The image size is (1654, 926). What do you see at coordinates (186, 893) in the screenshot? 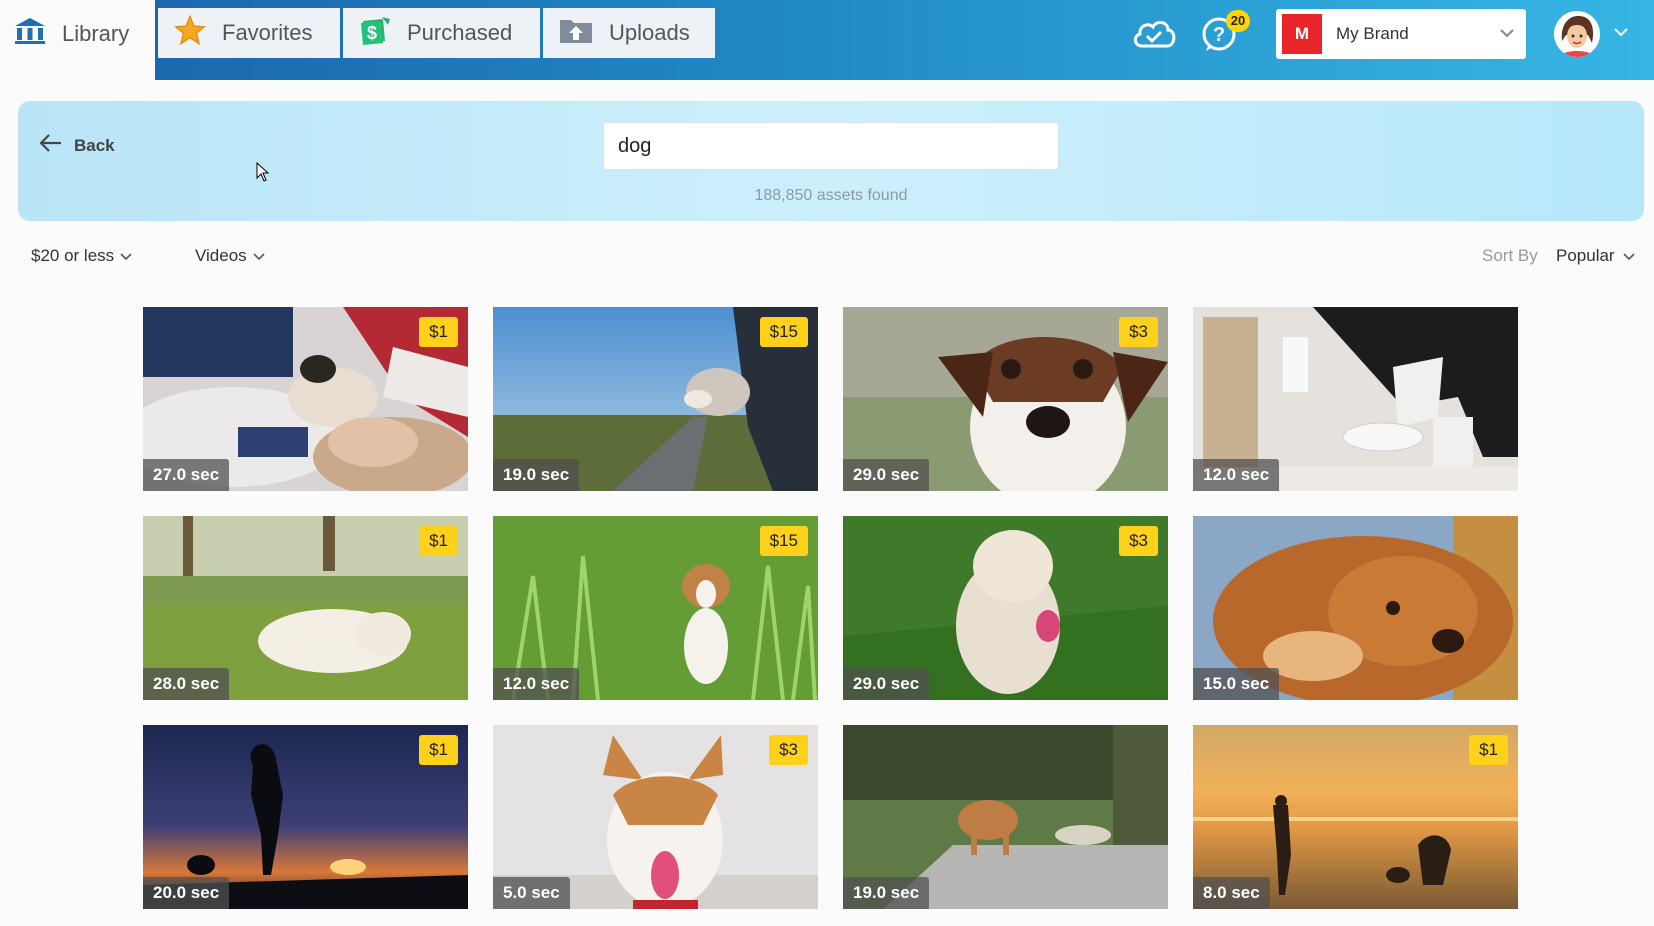
I see `duration-label: 20.0 sec` at bounding box center [186, 893].